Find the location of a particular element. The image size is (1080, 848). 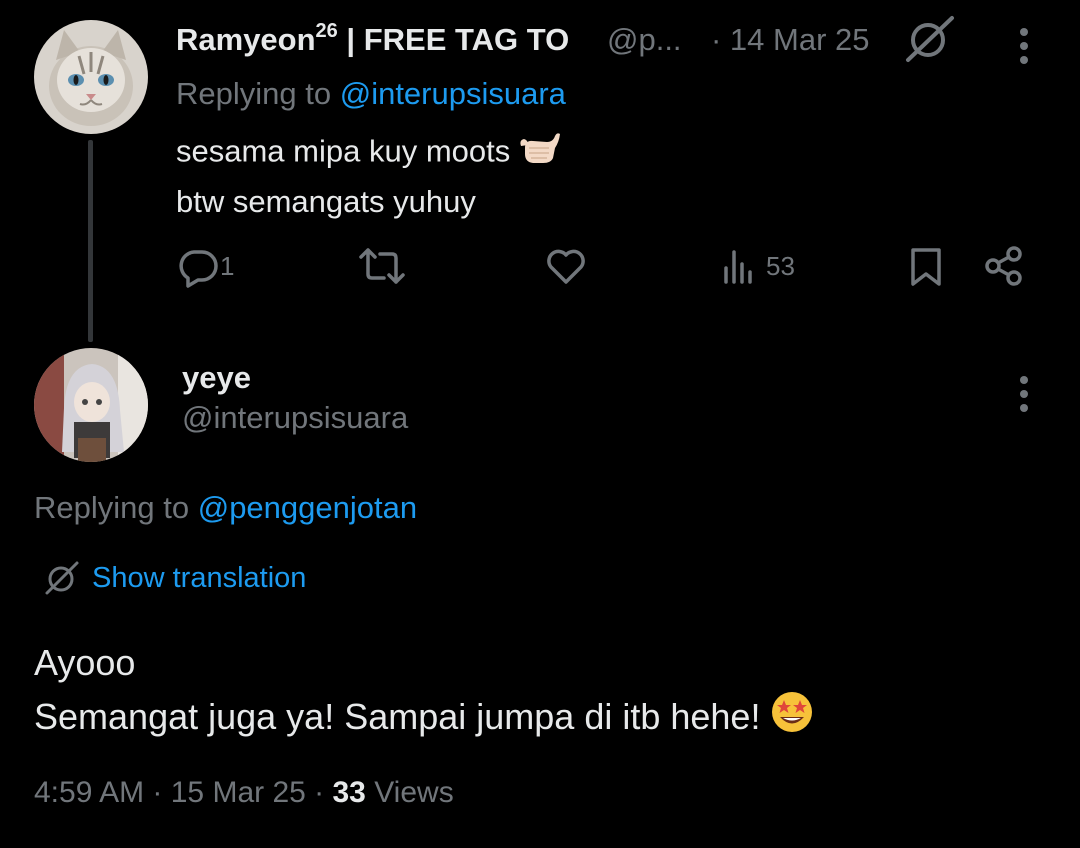

parent-more-options-icon is located at coordinates (1024, 46).